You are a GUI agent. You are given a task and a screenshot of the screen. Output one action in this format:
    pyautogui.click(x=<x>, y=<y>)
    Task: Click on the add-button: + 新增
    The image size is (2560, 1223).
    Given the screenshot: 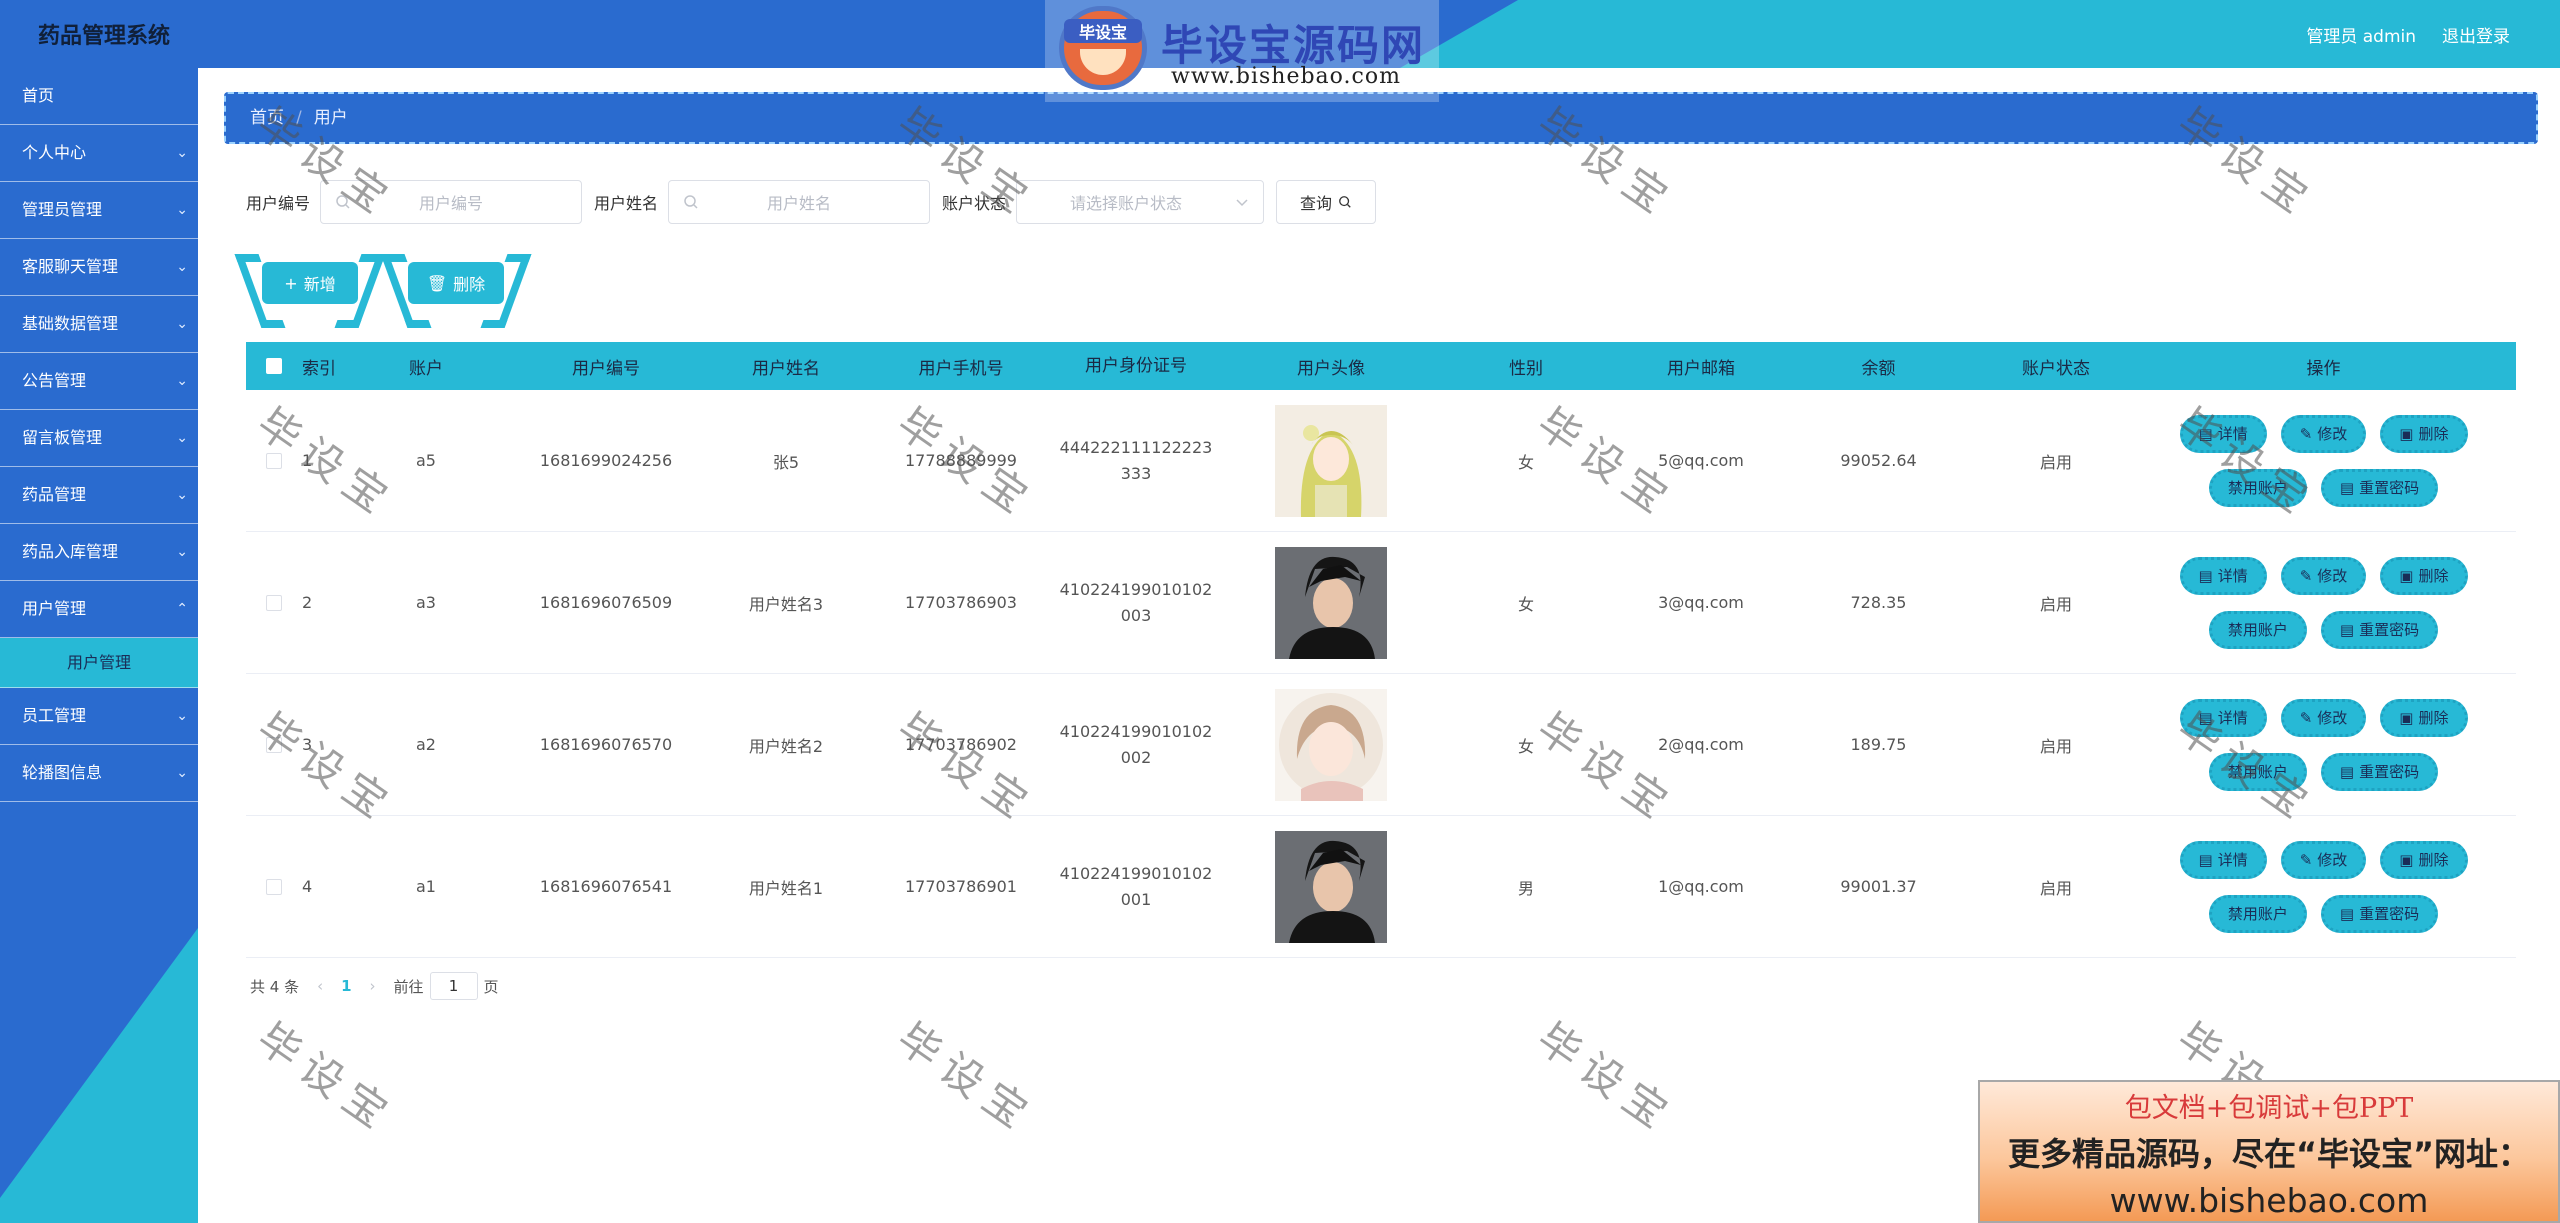 What is the action you would take?
    pyautogui.click(x=310, y=283)
    